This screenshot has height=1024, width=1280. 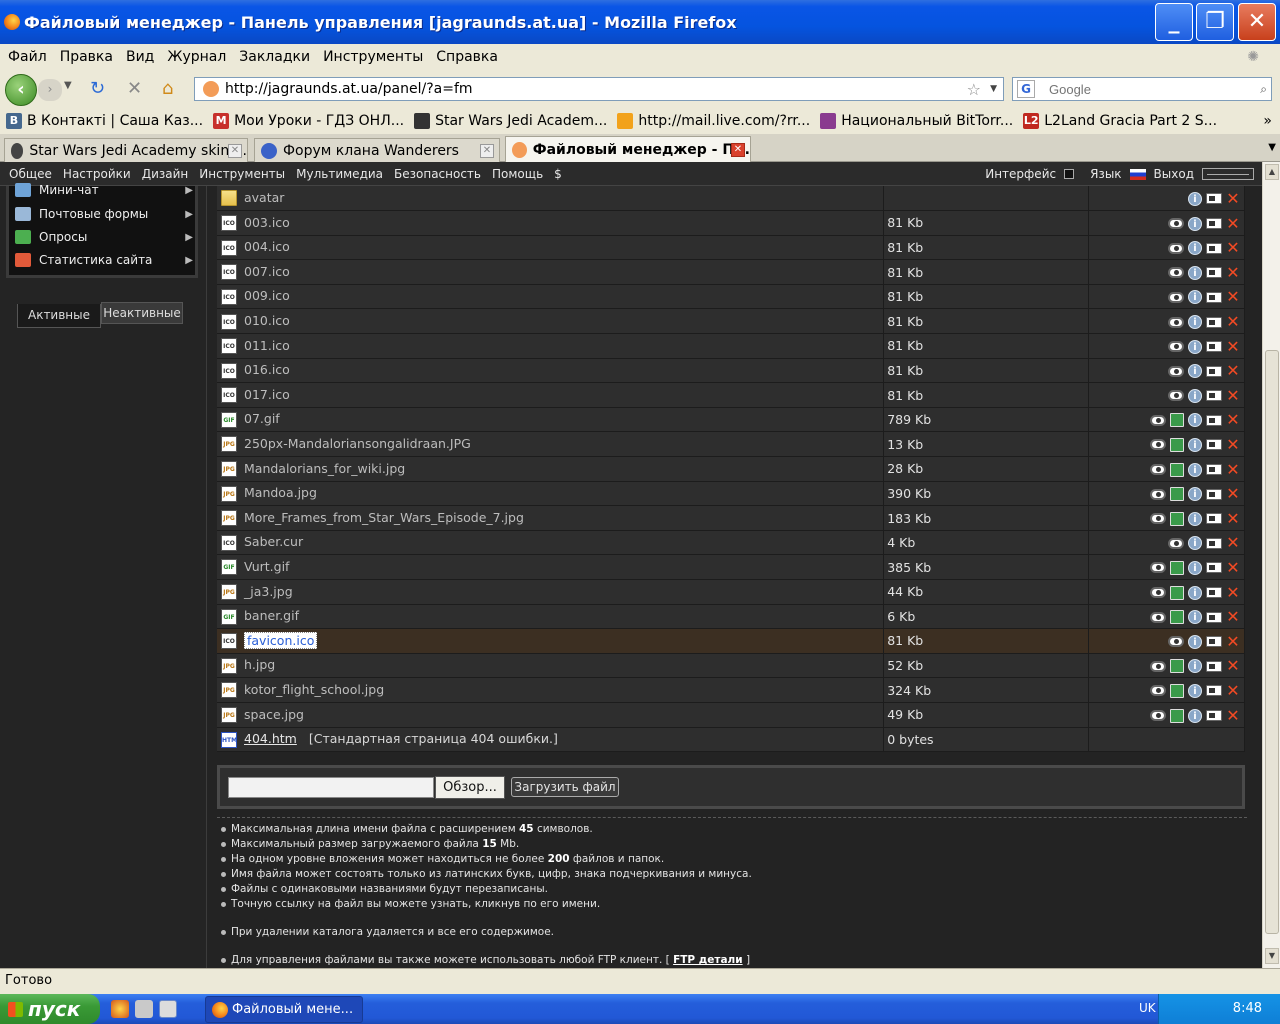 I want to click on panel-menu-dollar: $, so click(x=558, y=174).